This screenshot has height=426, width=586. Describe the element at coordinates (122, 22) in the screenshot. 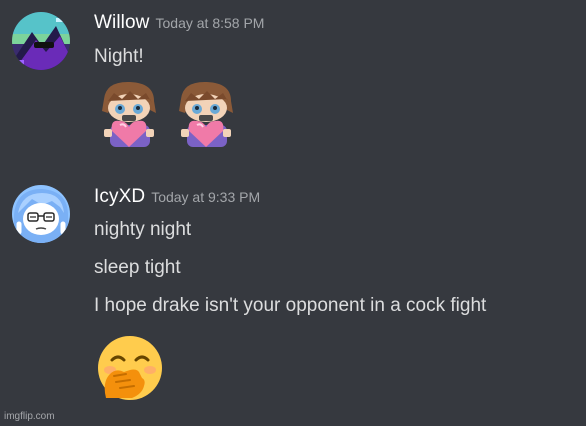

I see `username: Willow` at that location.